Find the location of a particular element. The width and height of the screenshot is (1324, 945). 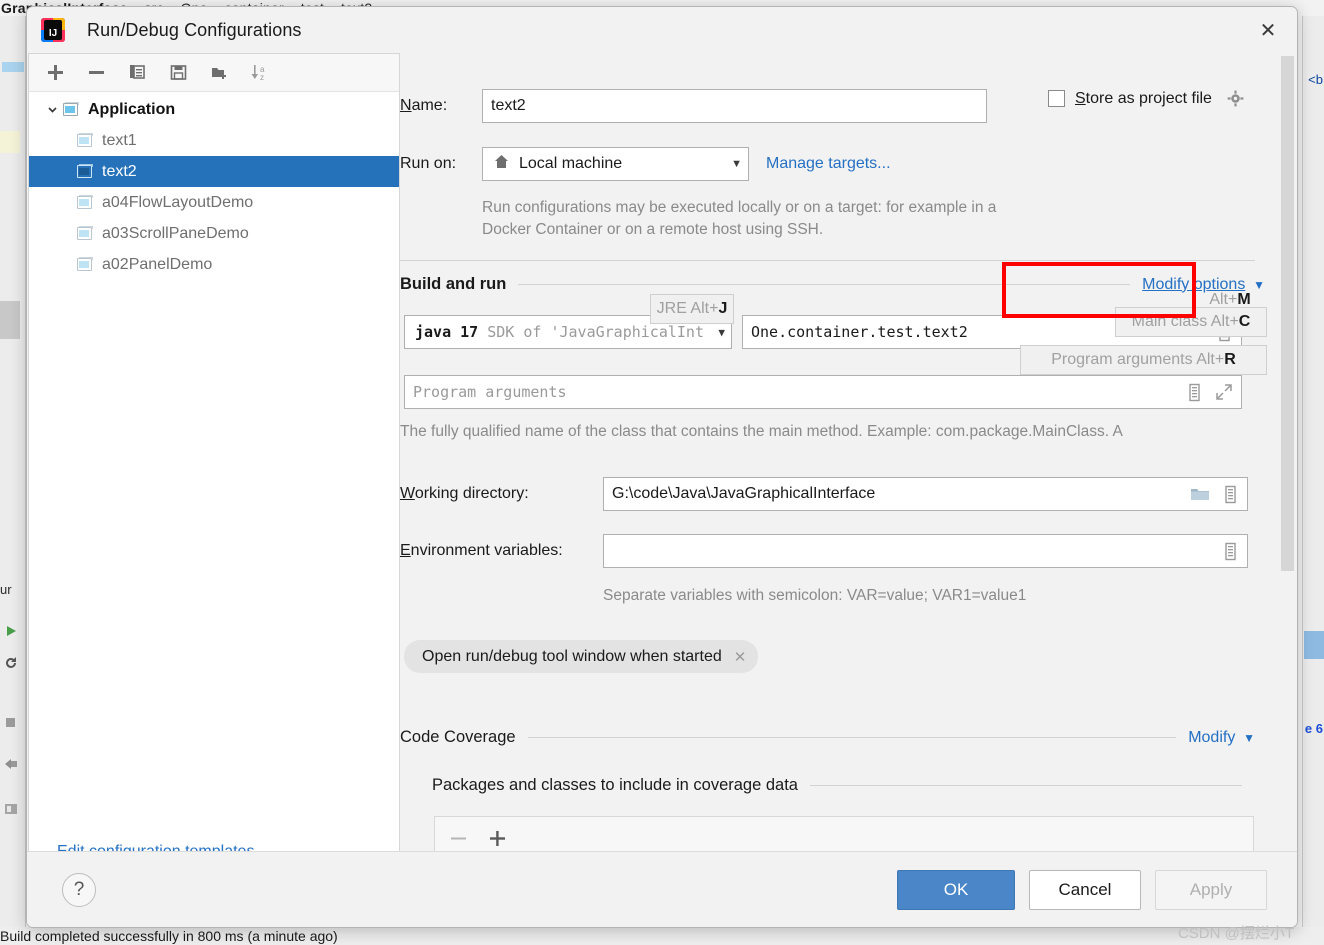

program-arguments-shortcut-tooltip: Program arguments Alt+ R is located at coordinates (1143, 360).